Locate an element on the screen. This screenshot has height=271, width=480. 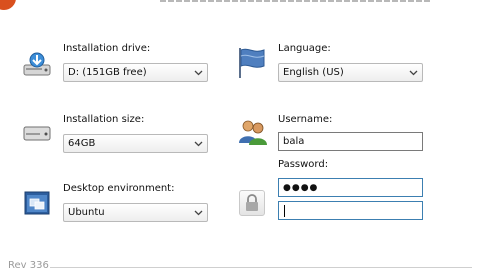
installation-size-select: 64GB is located at coordinates (135, 143).